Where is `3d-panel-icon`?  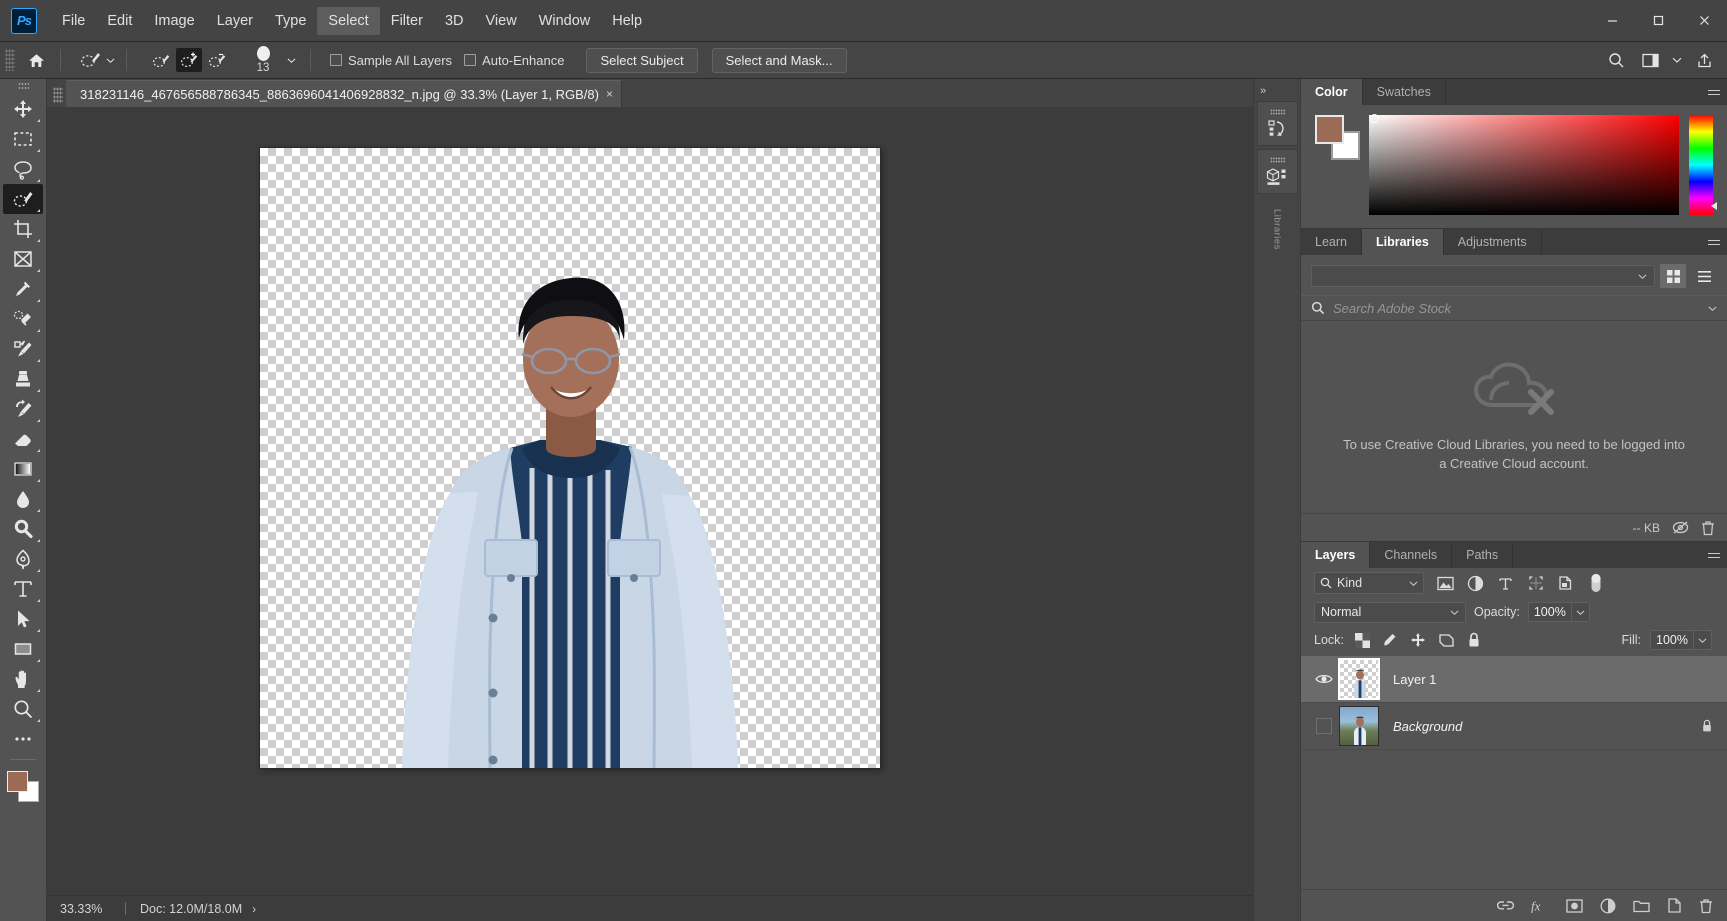
3d-panel-icon is located at coordinates (1277, 171).